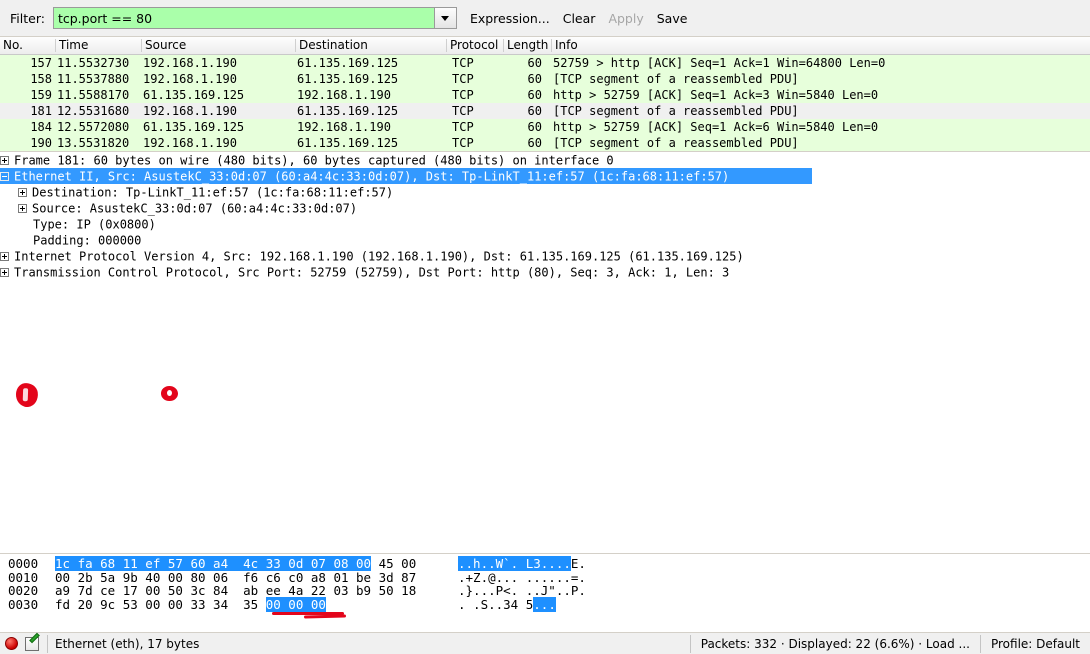 This screenshot has width=1090, height=654. Describe the element at coordinates (93, 143) in the screenshot. I see `packet-time: 13.5531820` at that location.